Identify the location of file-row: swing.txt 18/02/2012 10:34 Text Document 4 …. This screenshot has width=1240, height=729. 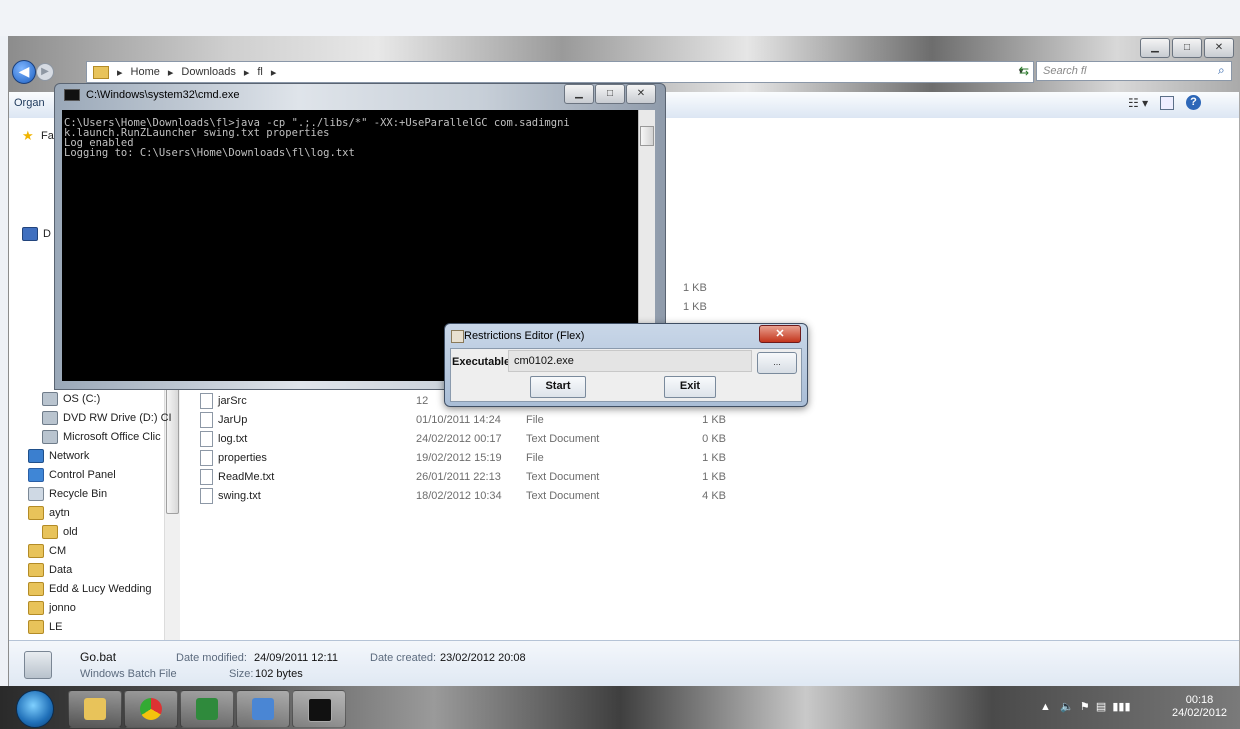
(463, 496).